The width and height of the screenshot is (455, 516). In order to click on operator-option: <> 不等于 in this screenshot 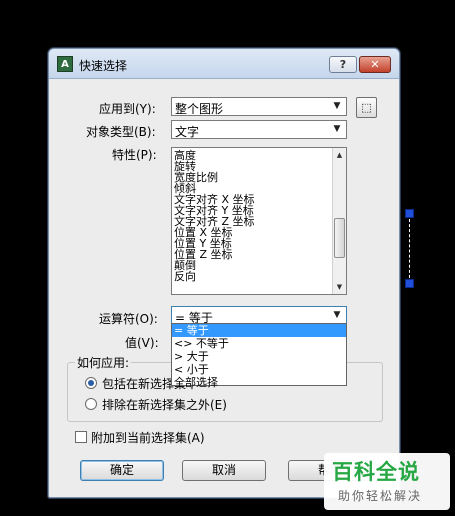, I will do `click(259, 343)`.